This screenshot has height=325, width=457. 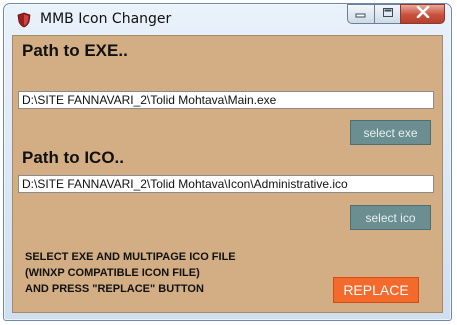 I want to click on maximize-button, so click(x=387, y=14).